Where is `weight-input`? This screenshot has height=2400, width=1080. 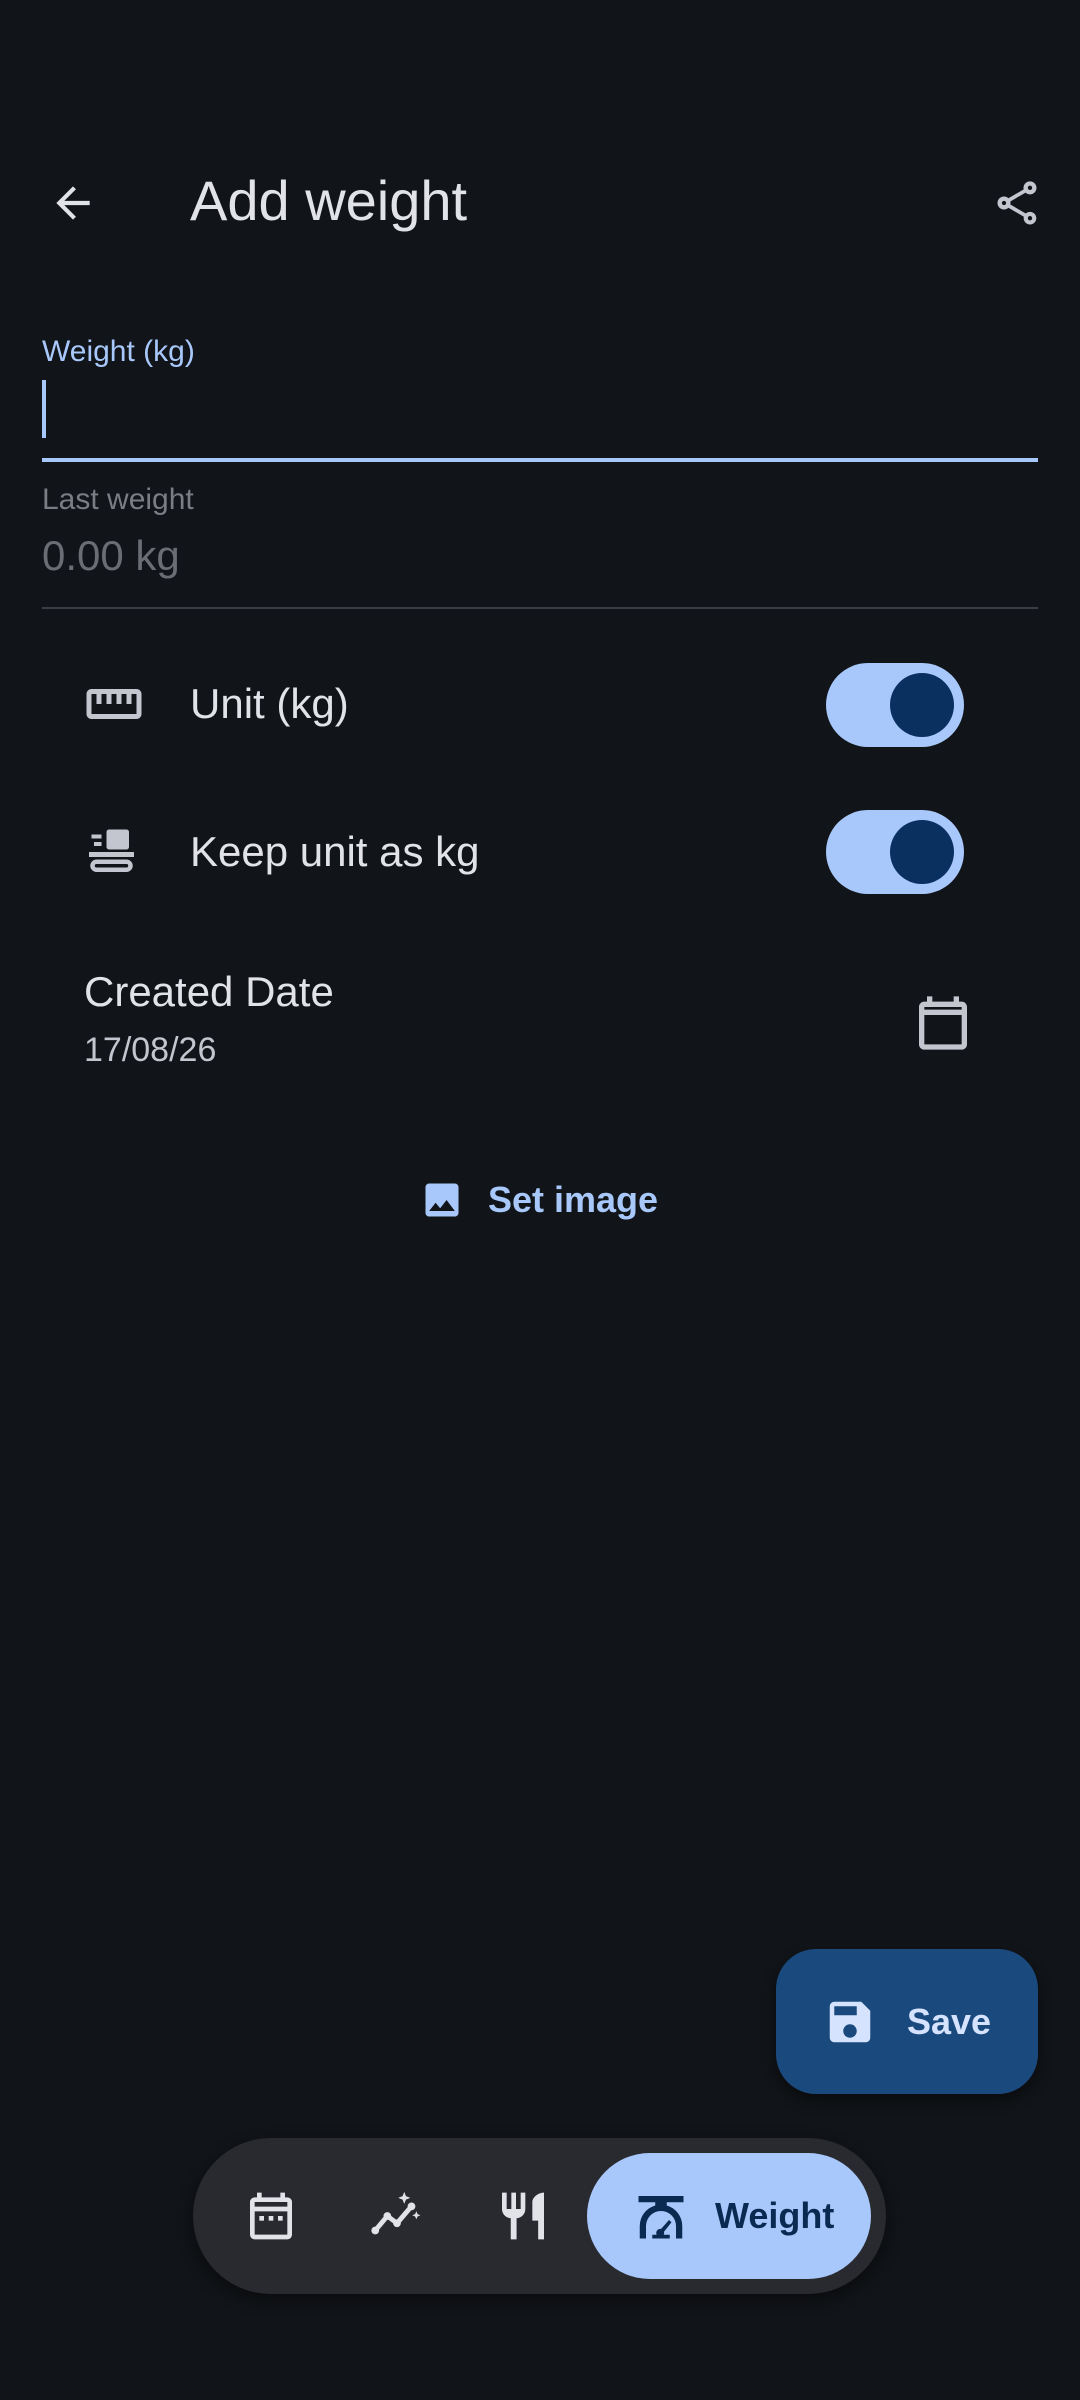
weight-input is located at coordinates (540, 406).